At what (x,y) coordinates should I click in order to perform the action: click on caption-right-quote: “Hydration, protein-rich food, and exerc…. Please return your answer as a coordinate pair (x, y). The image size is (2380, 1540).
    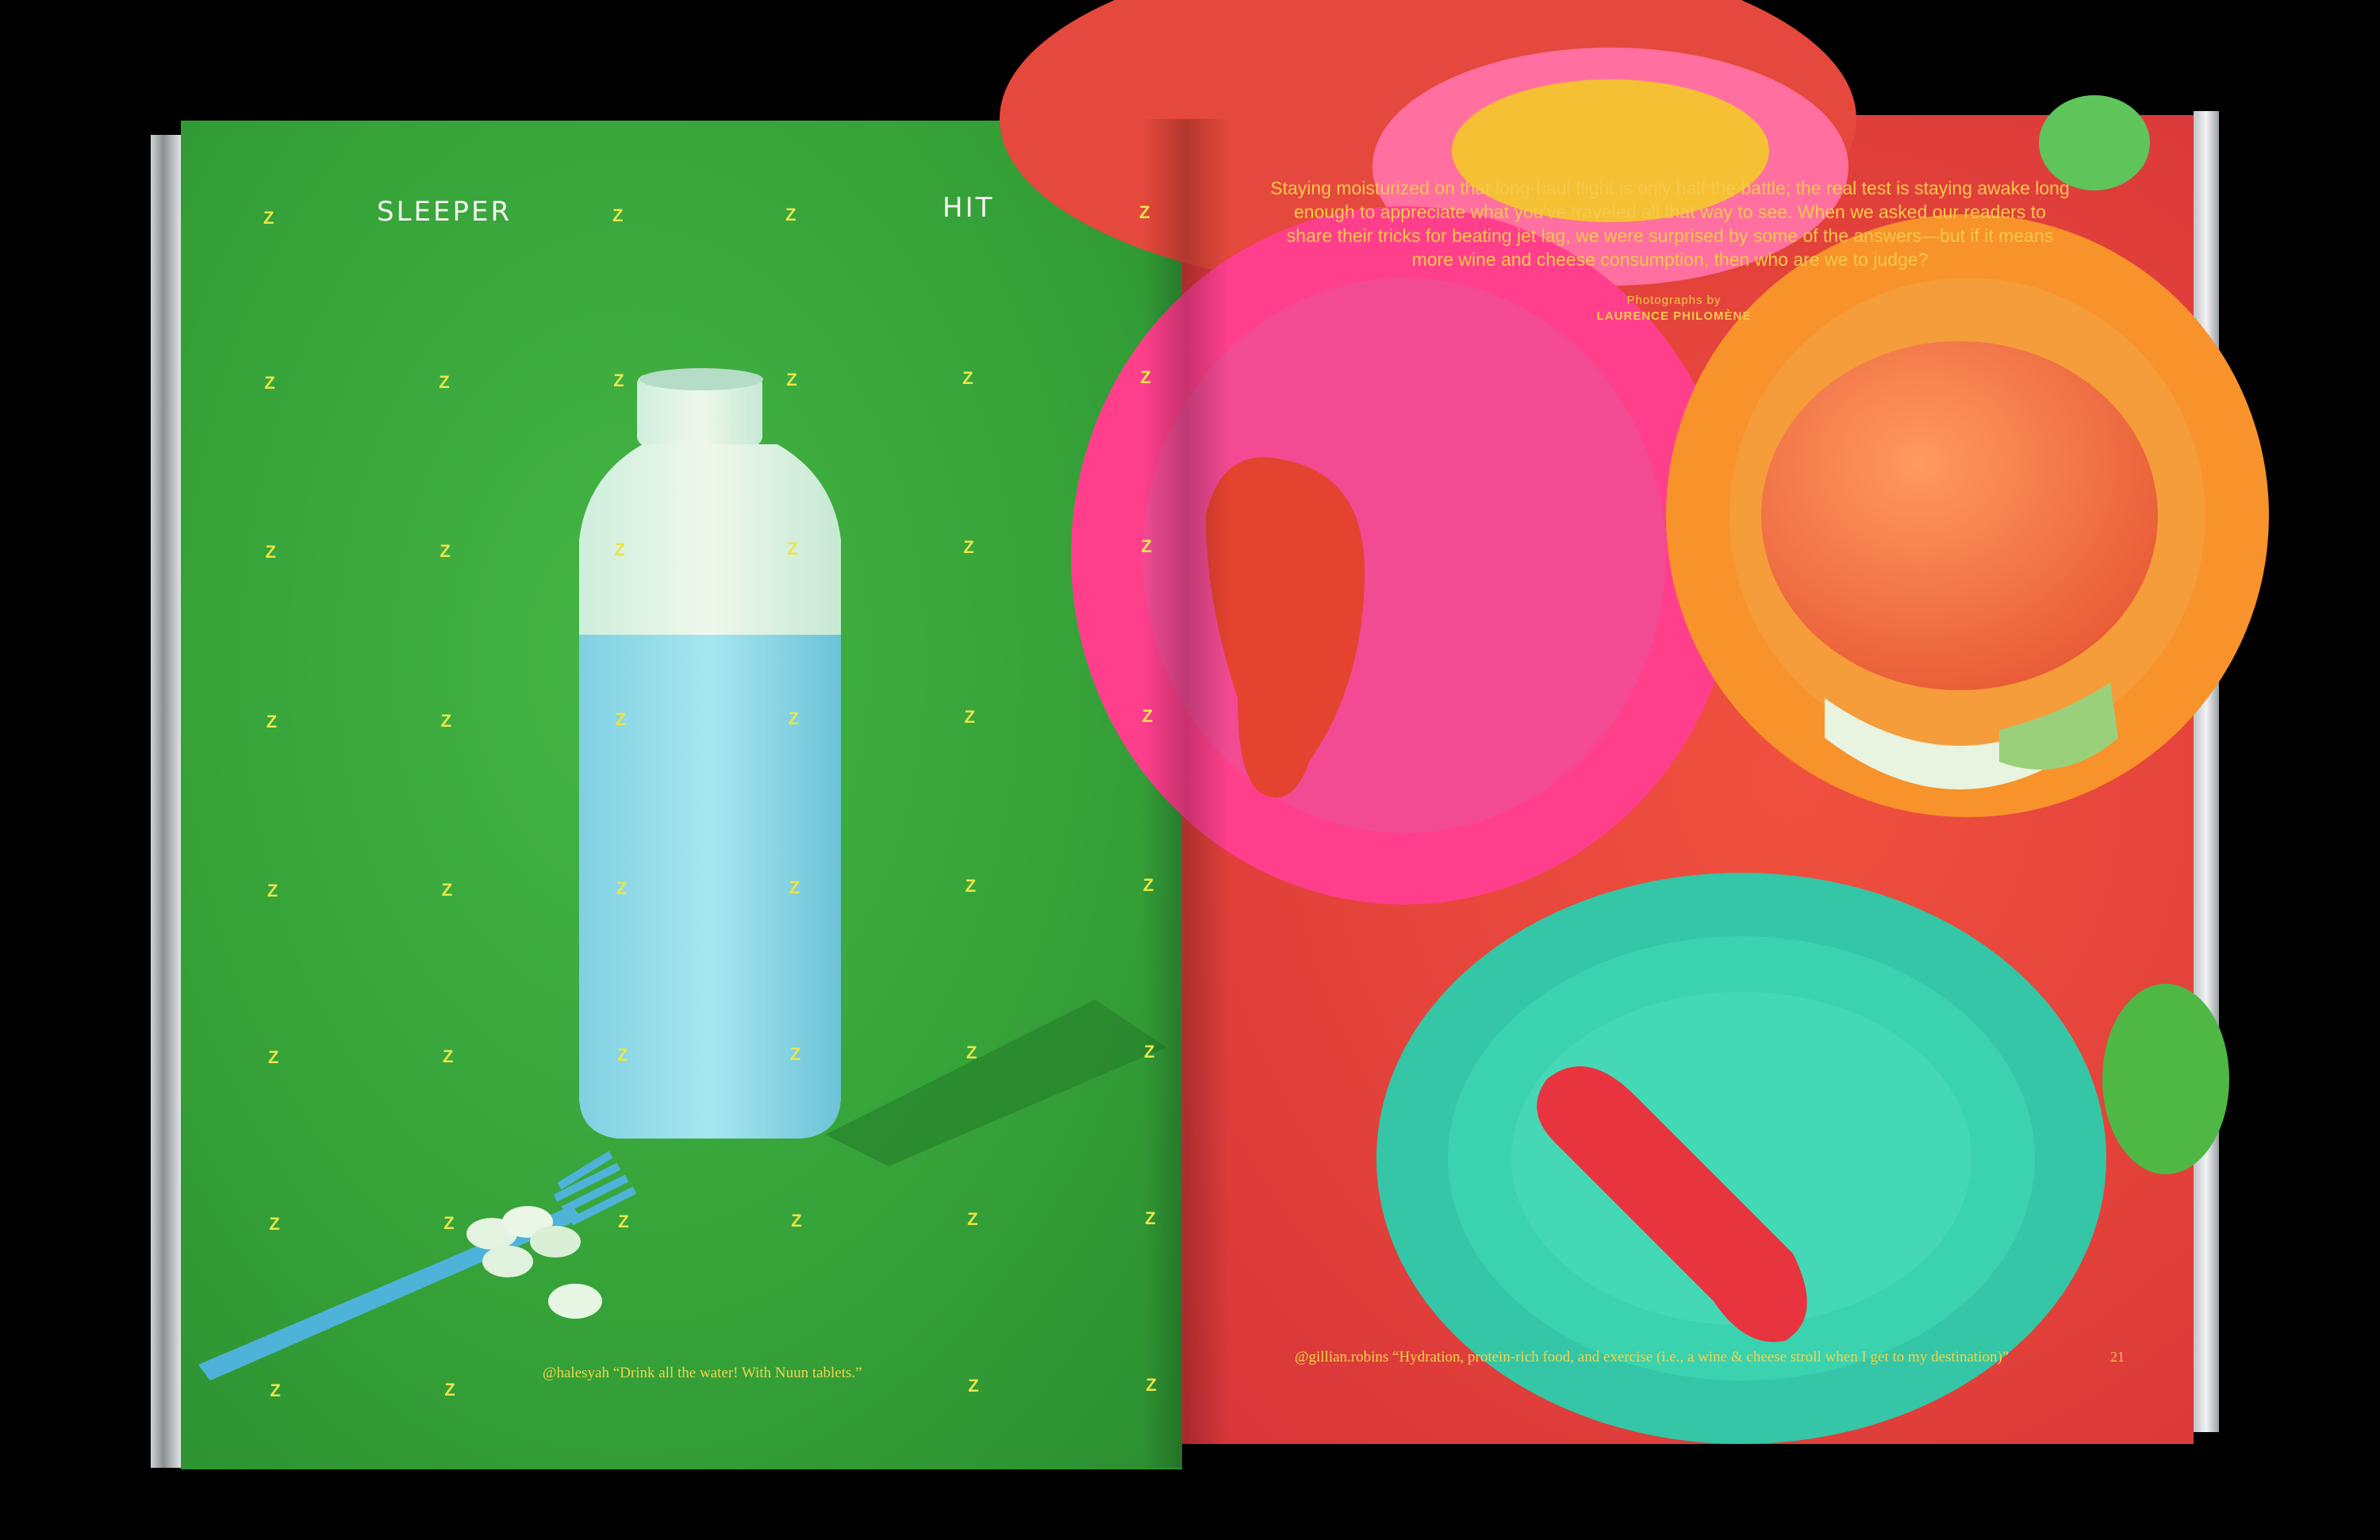
    Looking at the image, I should click on (1701, 1357).